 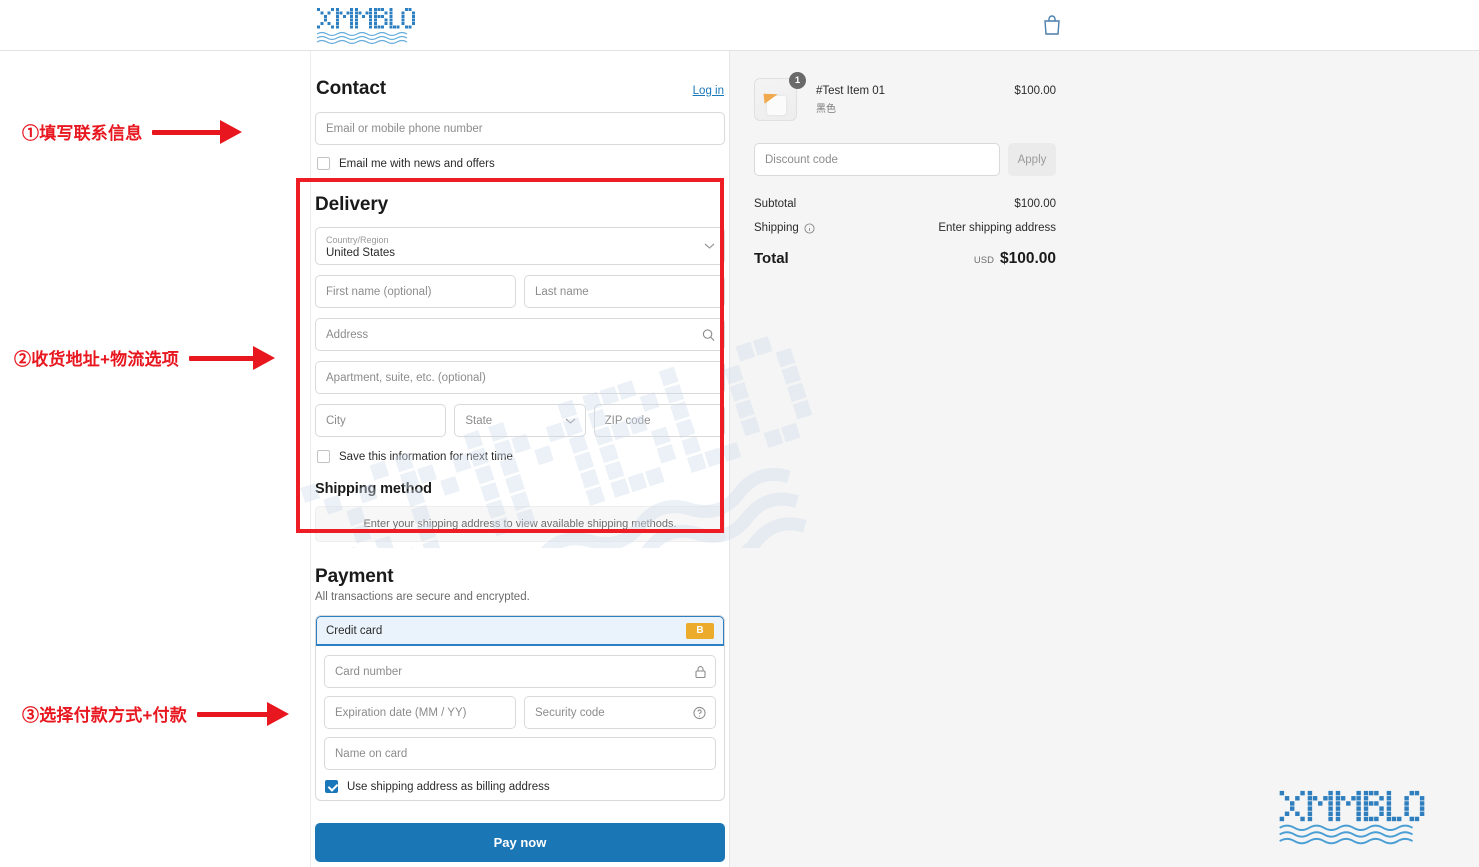 What do you see at coordinates (699, 712) in the screenshot?
I see `question-circle-icon` at bounding box center [699, 712].